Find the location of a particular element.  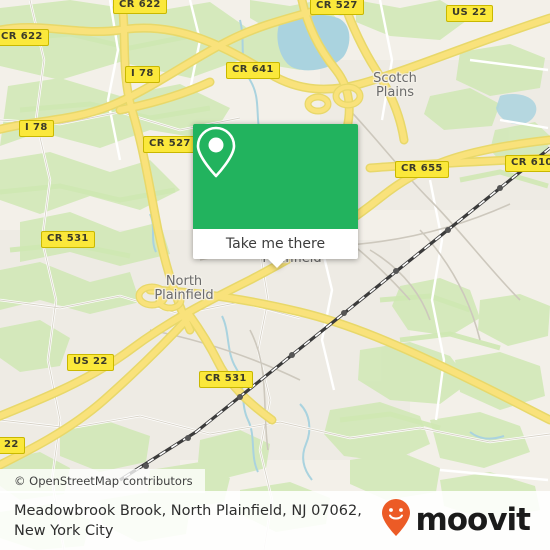

shield-i-78-left: I 78 is located at coordinates (36, 128).